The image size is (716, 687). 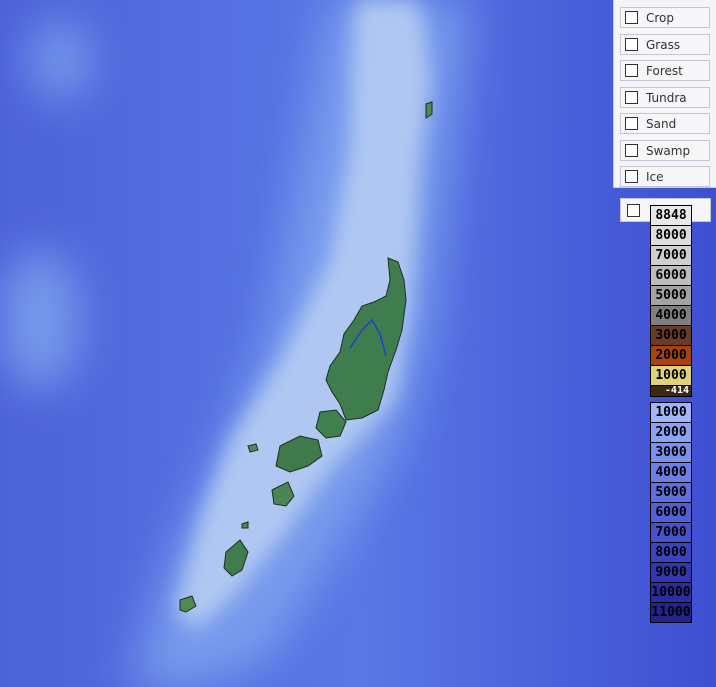 What do you see at coordinates (671, 276) in the screenshot?
I see `elevation-level: 6000` at bounding box center [671, 276].